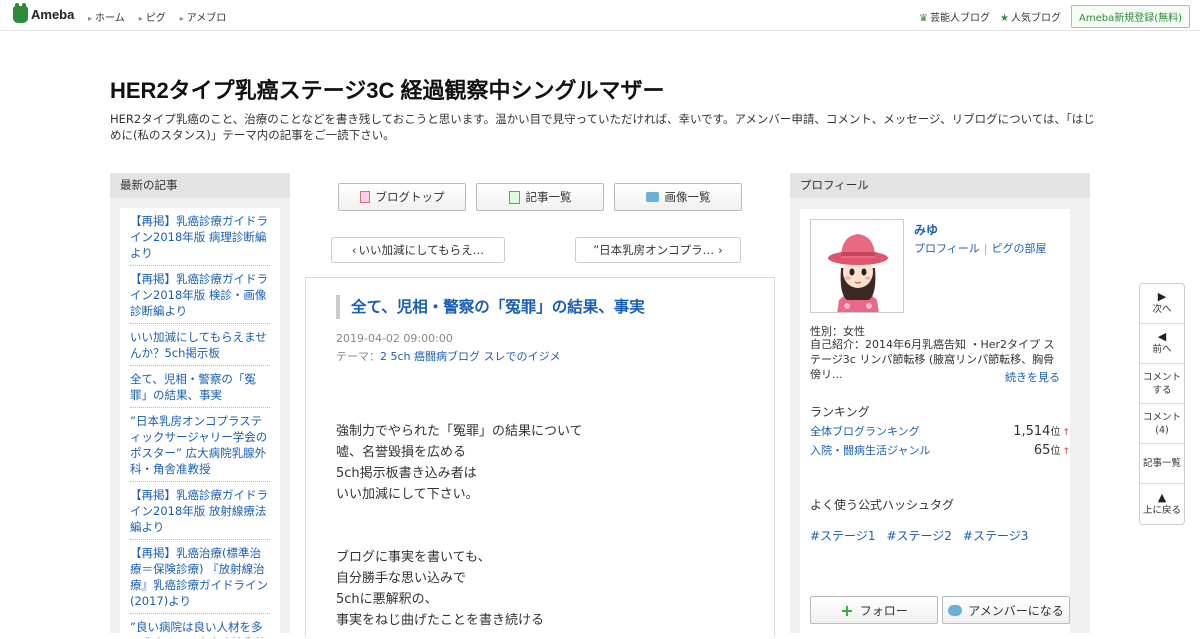  I want to click on list-item: 【再掲】乳癌診療ガイドライン2018年版 病理診断編より, so click(200, 237).